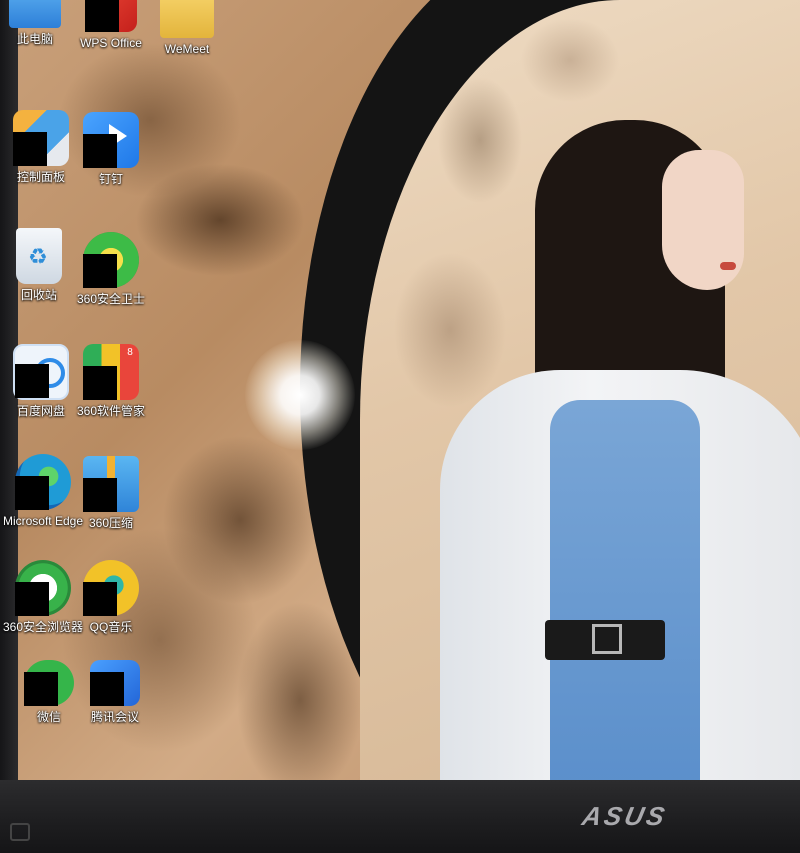 The width and height of the screenshot is (800, 853). Describe the element at coordinates (111, 299) in the screenshot. I see `desktop-icon-label: 360安全卫士` at that location.